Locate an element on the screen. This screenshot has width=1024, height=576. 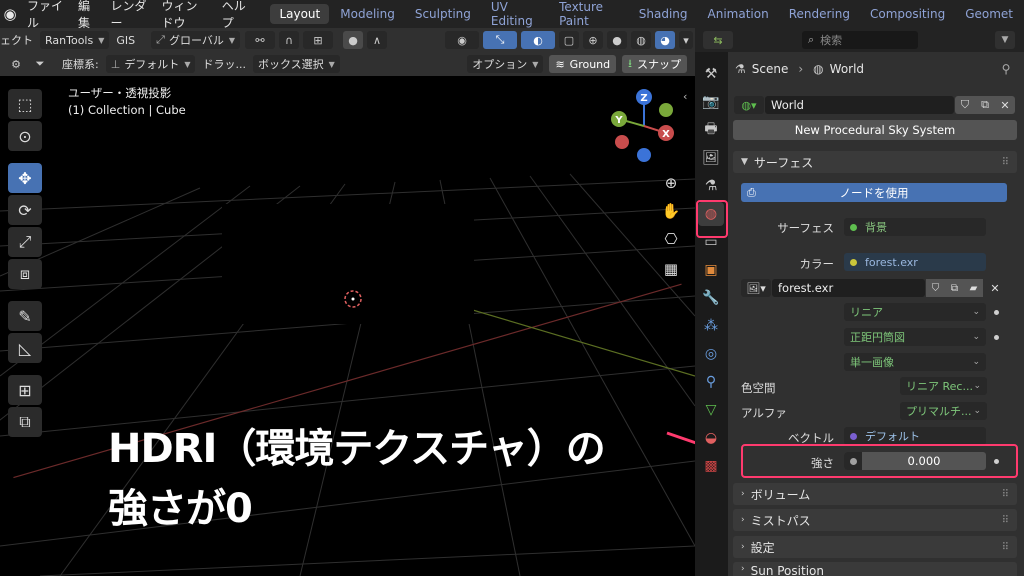
interpolation-dropdown: リニア ⌄ is located at coordinates (915, 312).